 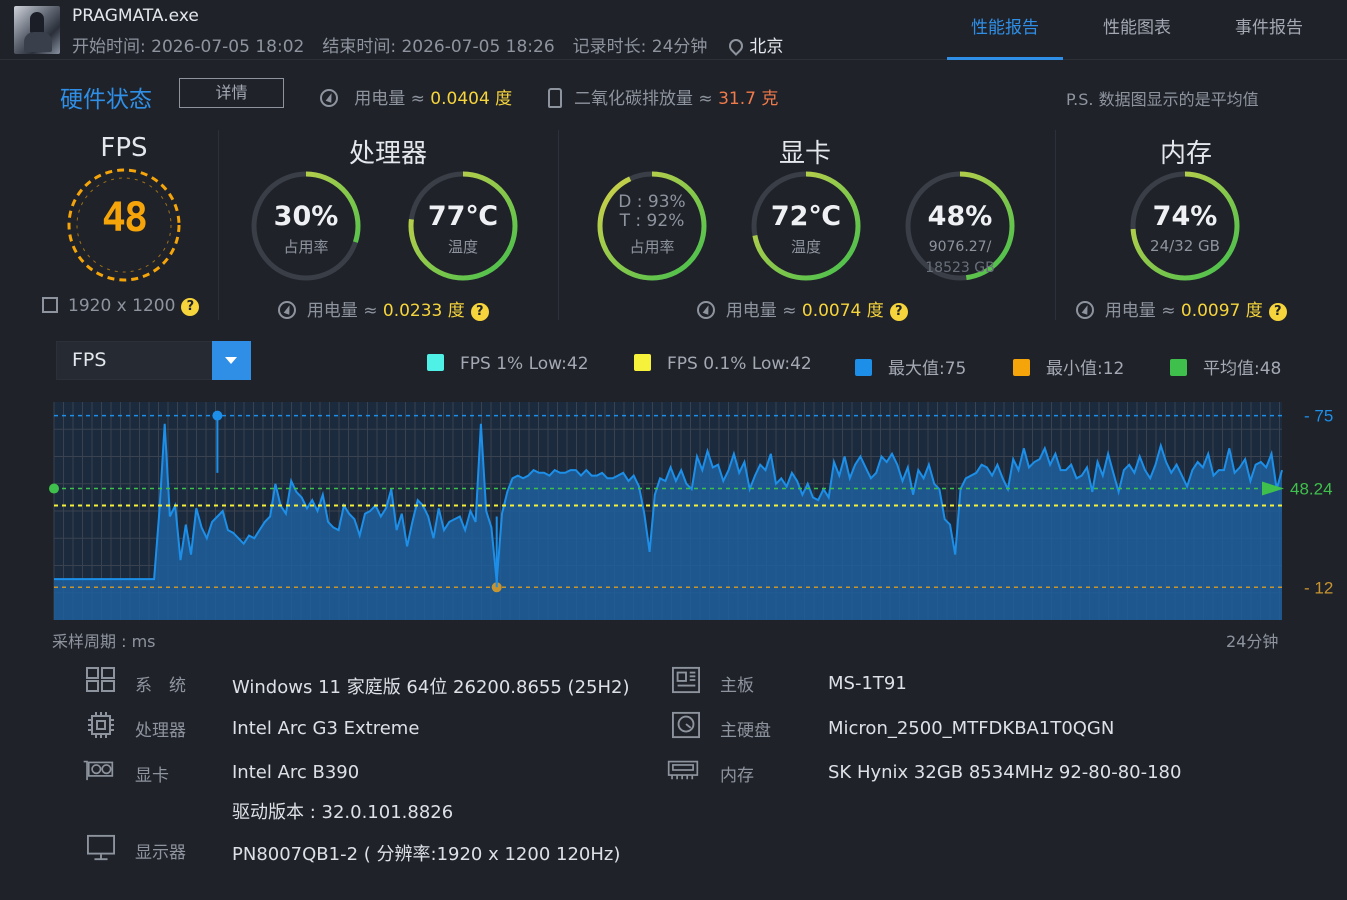 I want to click on resolution-icon, so click(x=50, y=305).